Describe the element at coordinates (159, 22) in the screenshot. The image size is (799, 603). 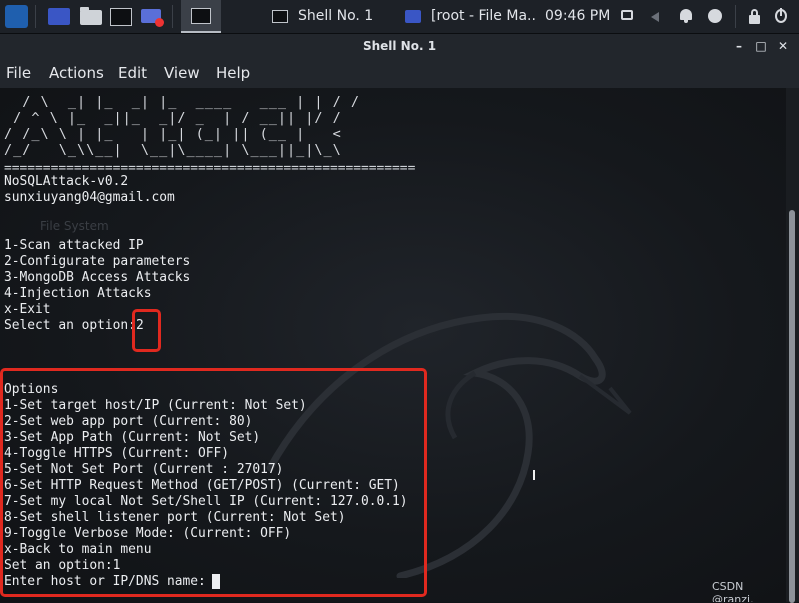
I see `record-dot-icon` at that location.